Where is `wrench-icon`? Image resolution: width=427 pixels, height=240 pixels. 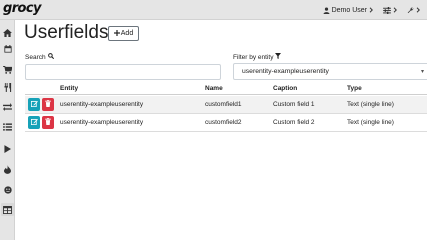
wrench-icon is located at coordinates (410, 10).